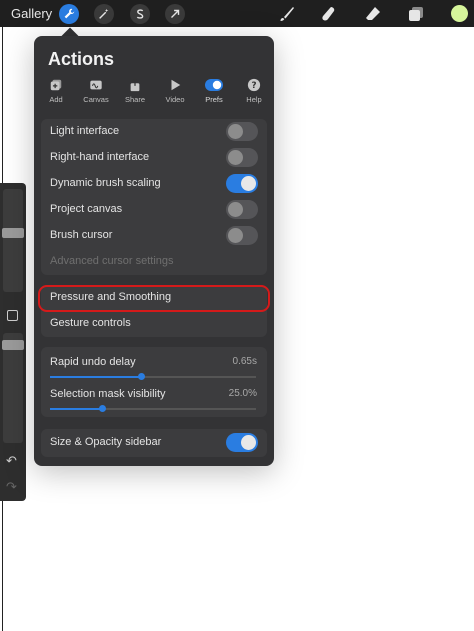 This screenshot has width=474, height=631. Describe the element at coordinates (214, 99) in the screenshot. I see `tab-label: Prefs` at that location.